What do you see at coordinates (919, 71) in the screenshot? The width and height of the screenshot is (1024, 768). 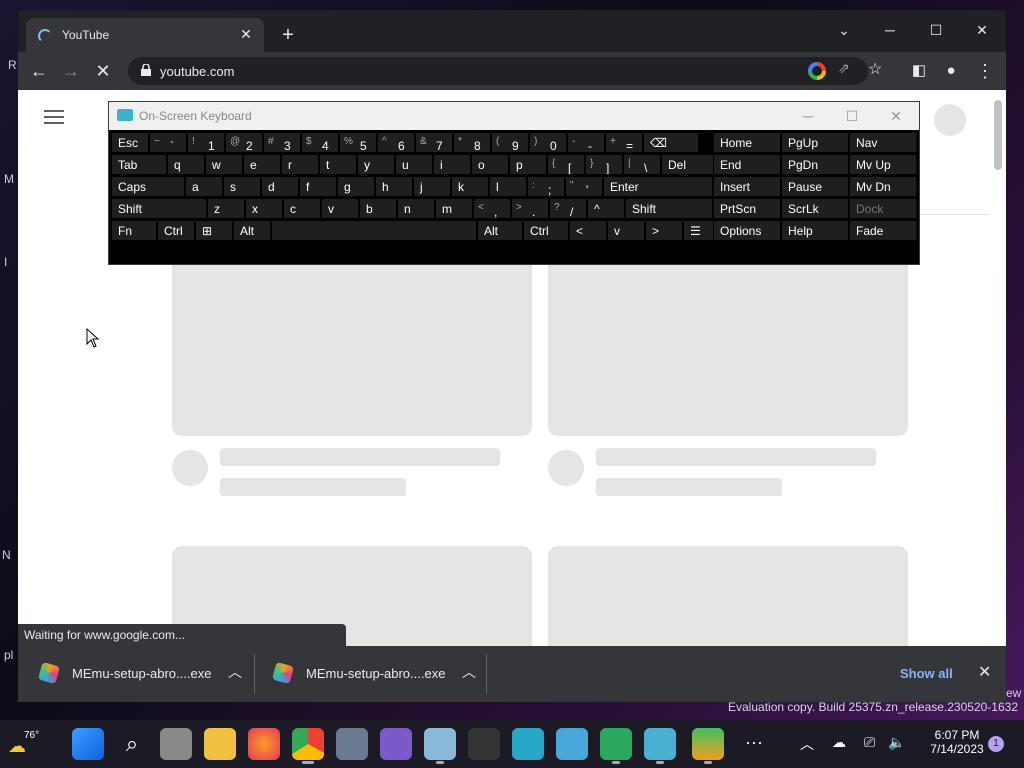 I see `side-panel-icon: ◧` at bounding box center [919, 71].